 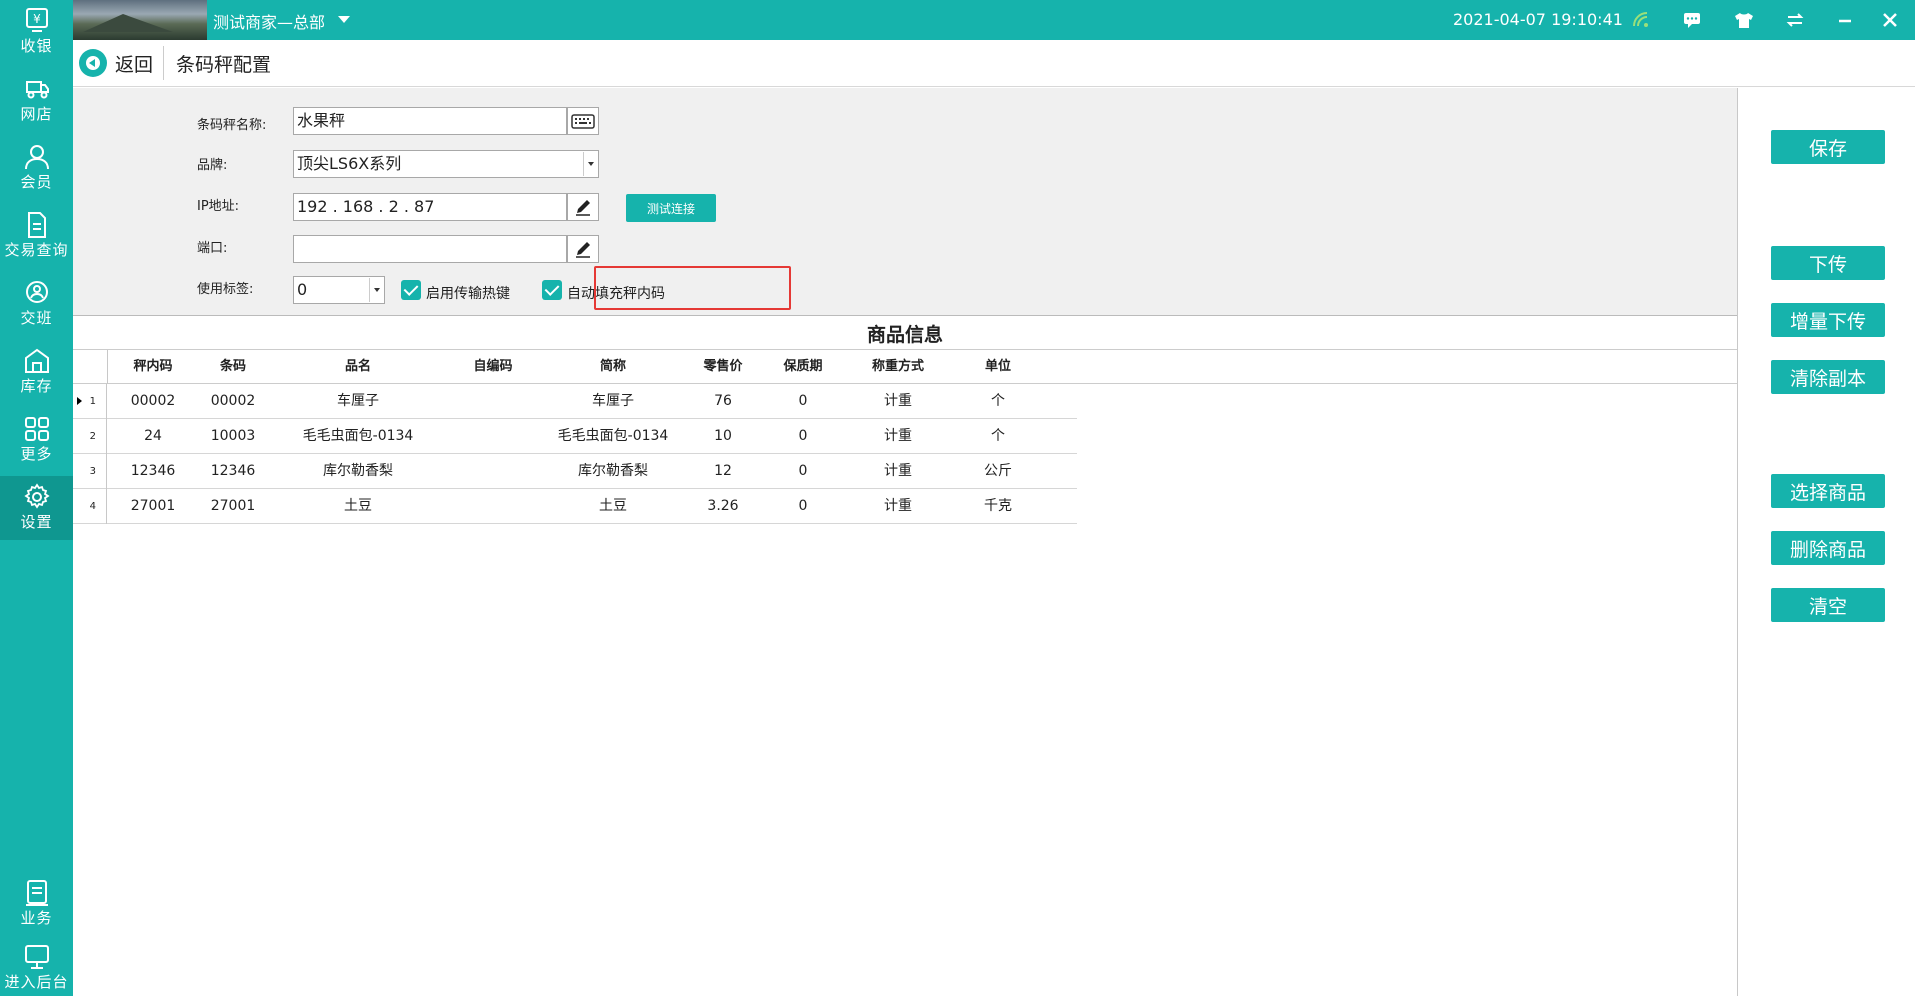 I want to click on edit-port-button, so click(x=583, y=249).